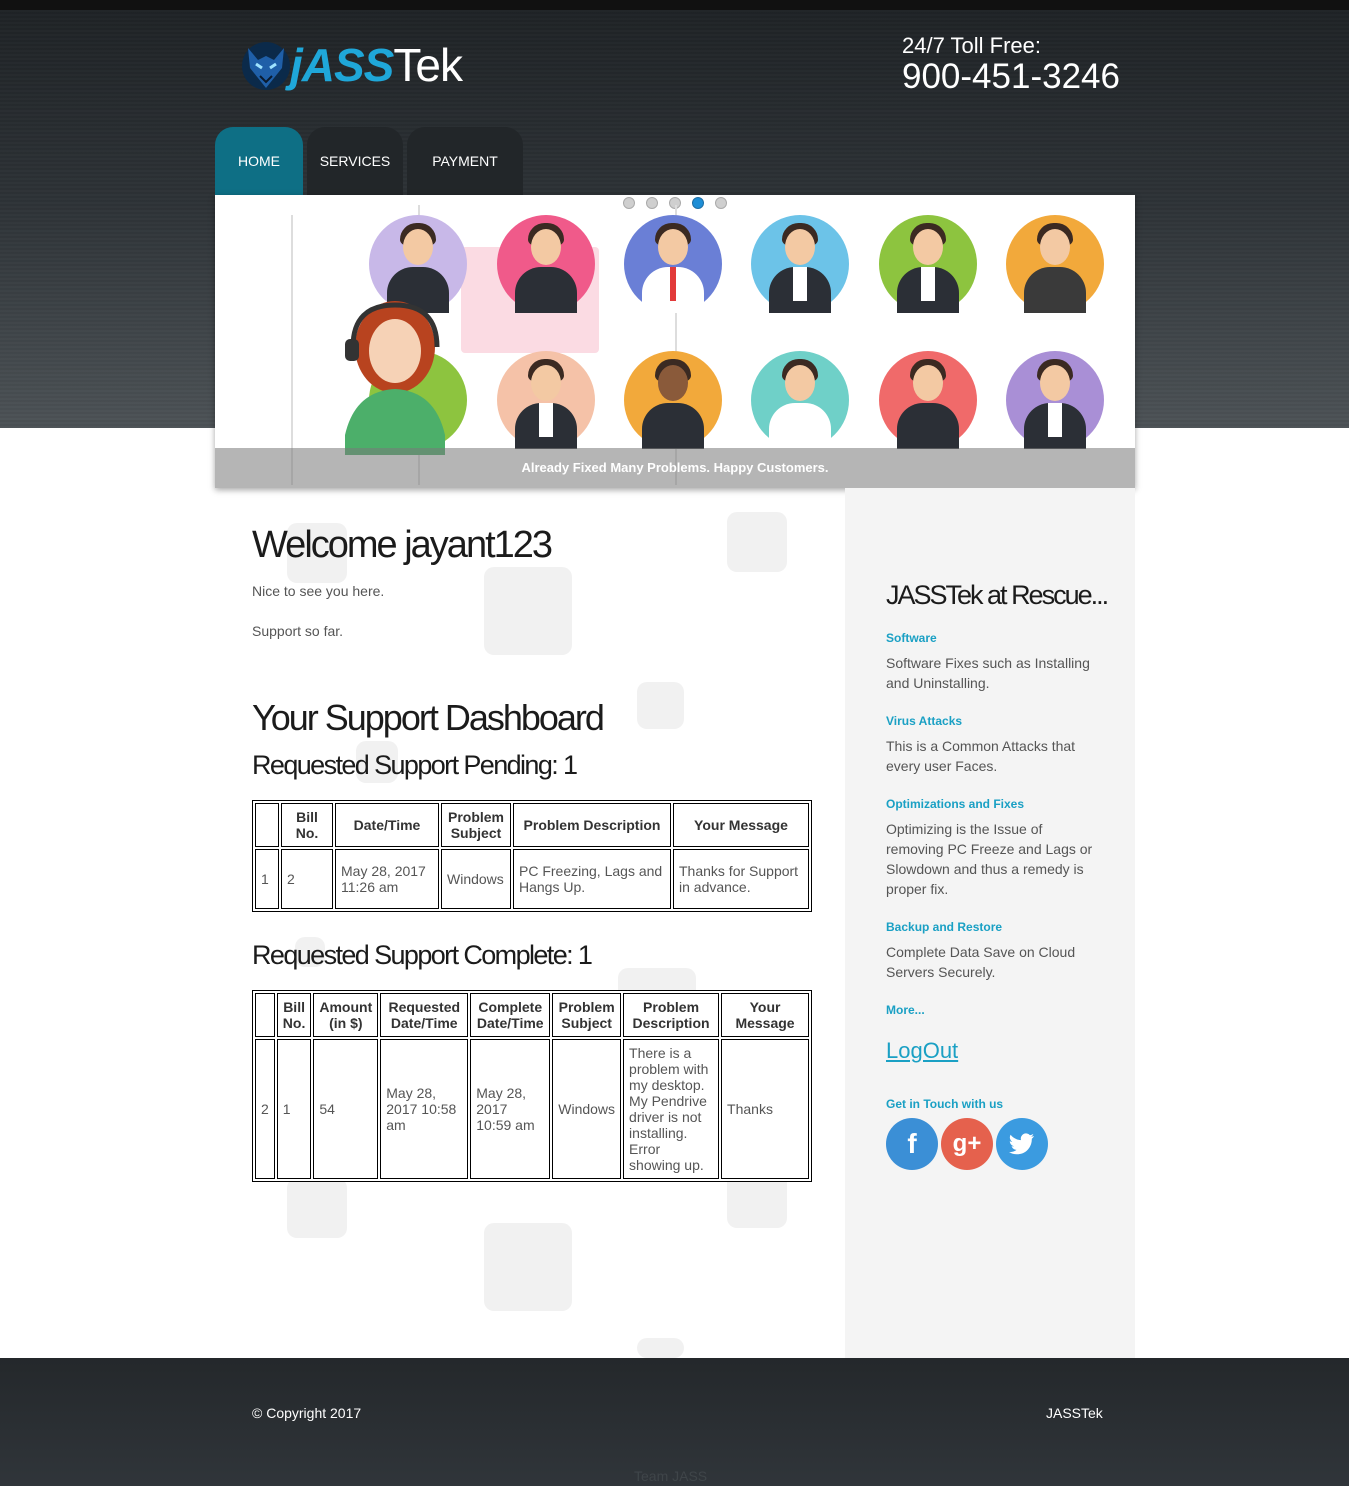  I want to click on support-agent-headset-icon, so click(395, 378).